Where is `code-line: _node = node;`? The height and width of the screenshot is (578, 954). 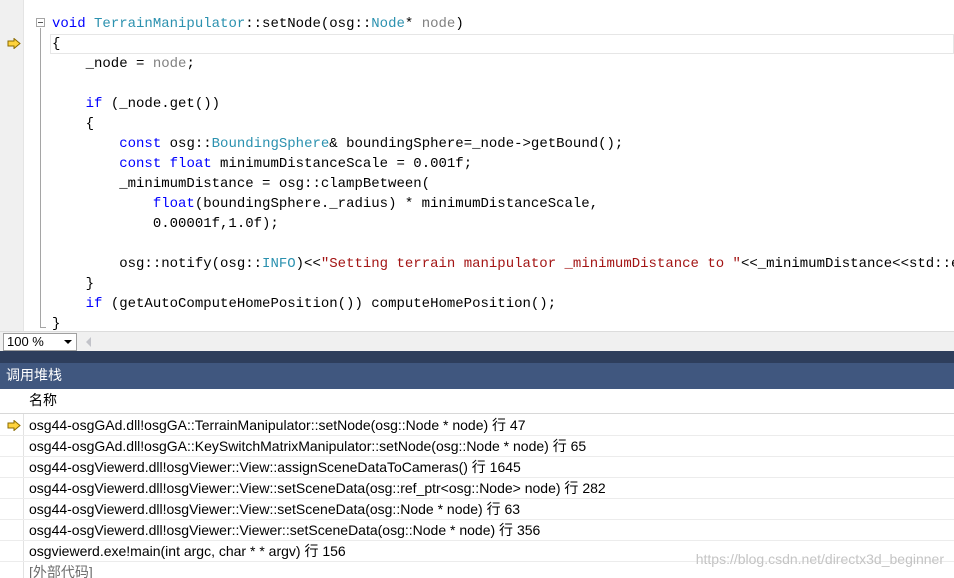
code-line: _node = node; is located at coordinates (503, 64).